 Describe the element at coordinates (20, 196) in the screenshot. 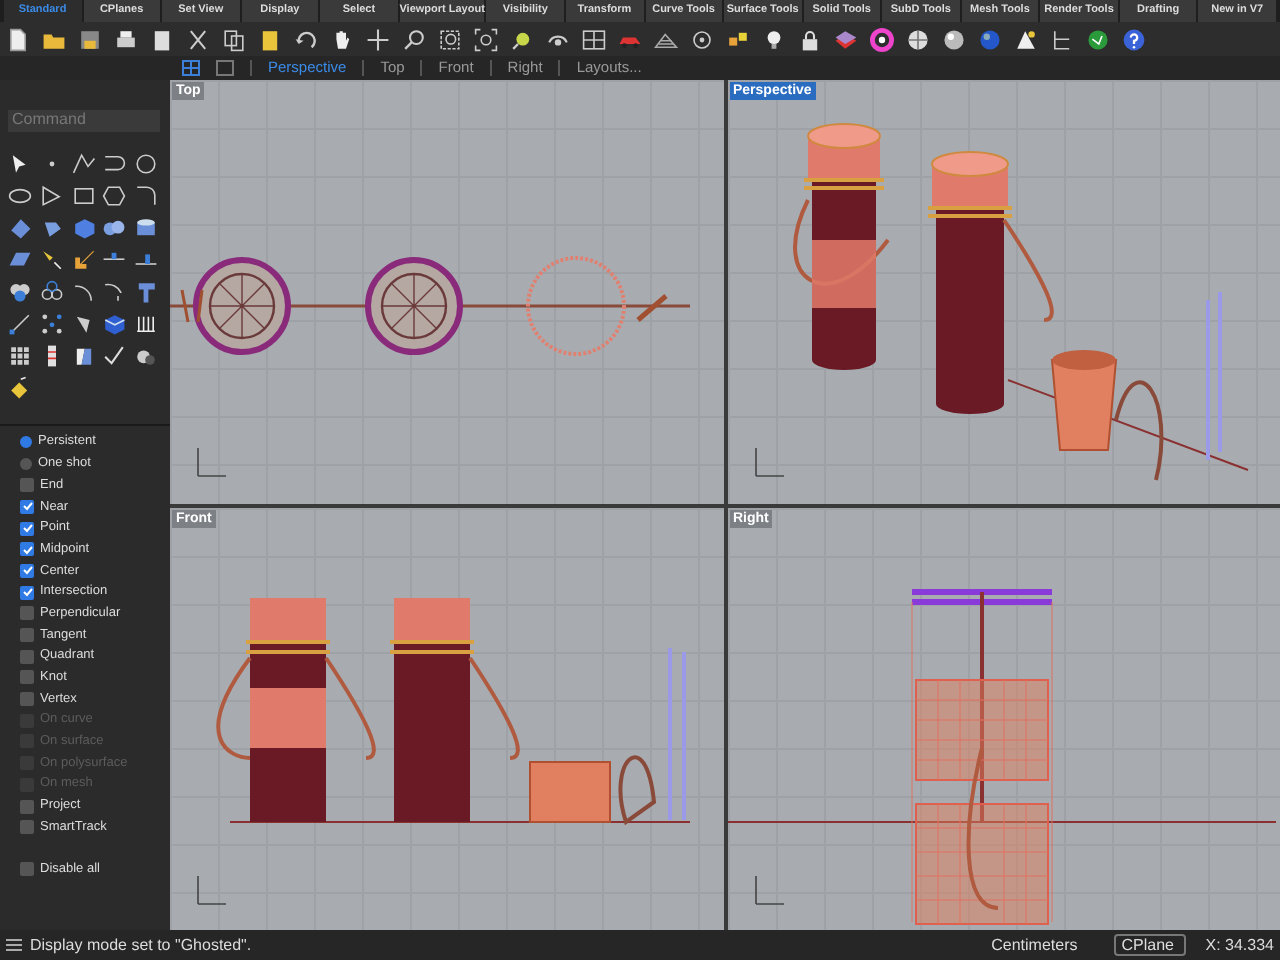

I see `ellipse-icon` at that location.